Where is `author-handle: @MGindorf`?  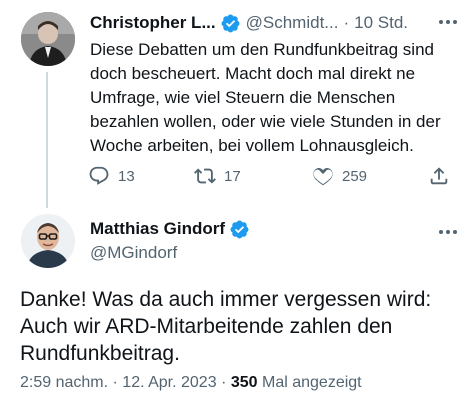 author-handle: @MGindorf is located at coordinates (133, 253).